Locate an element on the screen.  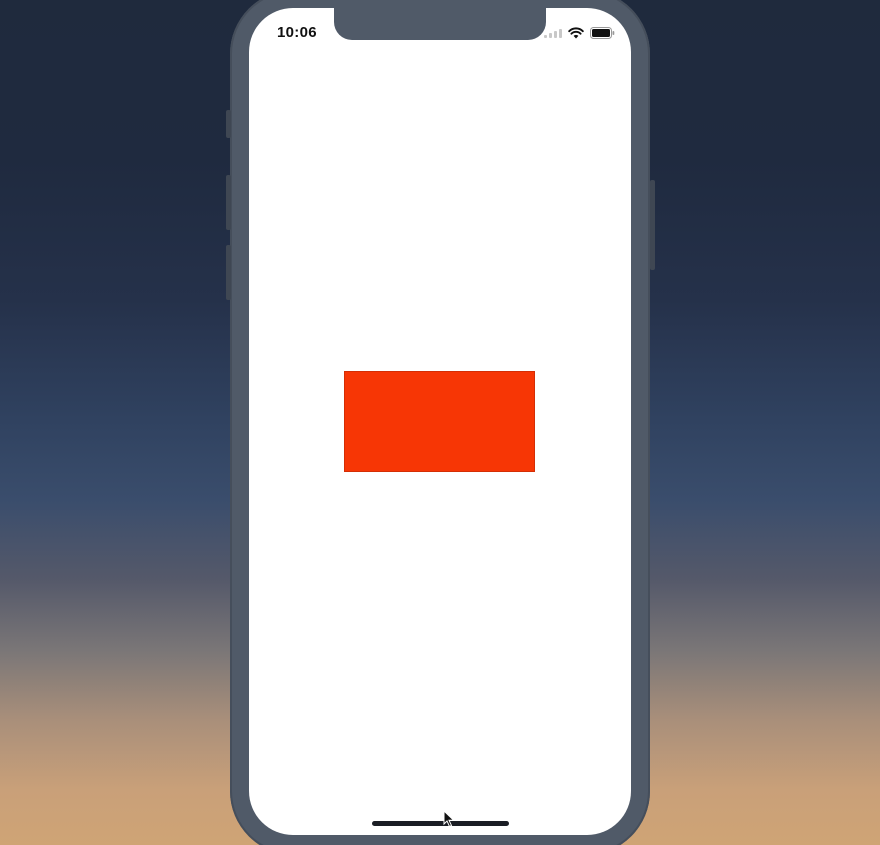
battery-icon is located at coordinates (602, 33).